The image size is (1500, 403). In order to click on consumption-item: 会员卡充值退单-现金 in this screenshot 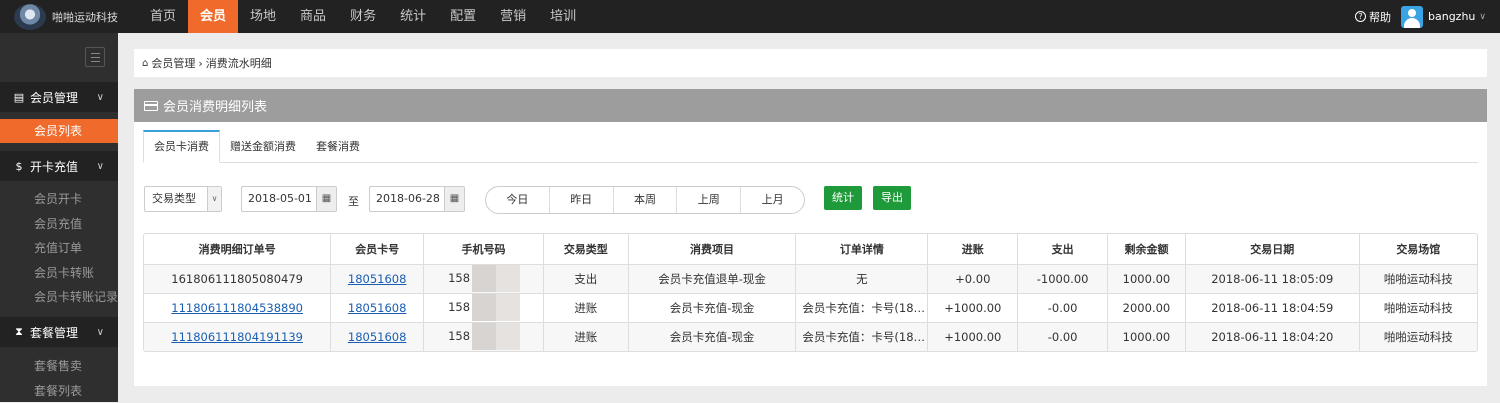, I will do `click(712, 279)`.